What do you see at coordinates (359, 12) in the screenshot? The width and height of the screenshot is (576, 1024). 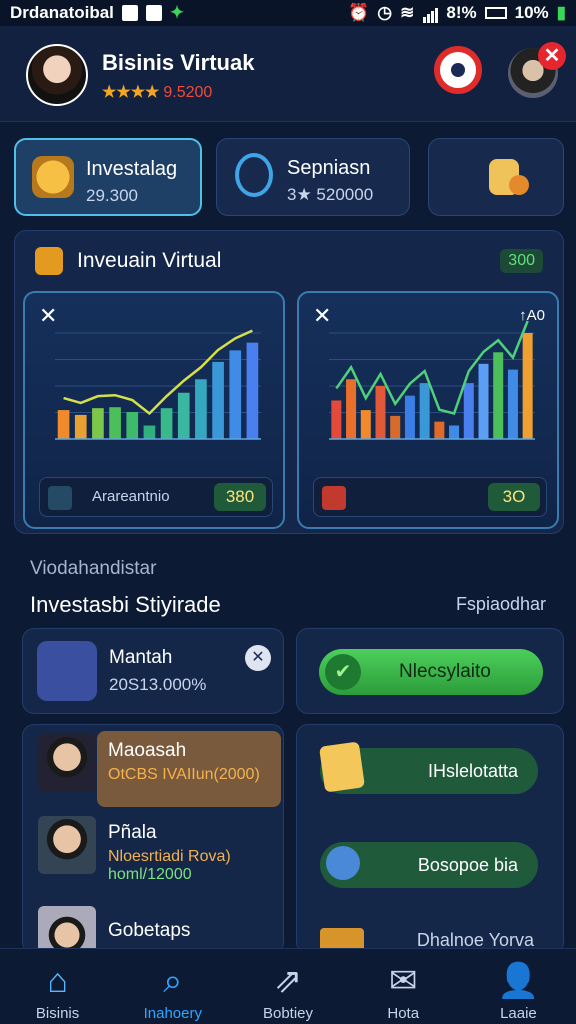 I see `alarm-icon: ⏰` at bounding box center [359, 12].